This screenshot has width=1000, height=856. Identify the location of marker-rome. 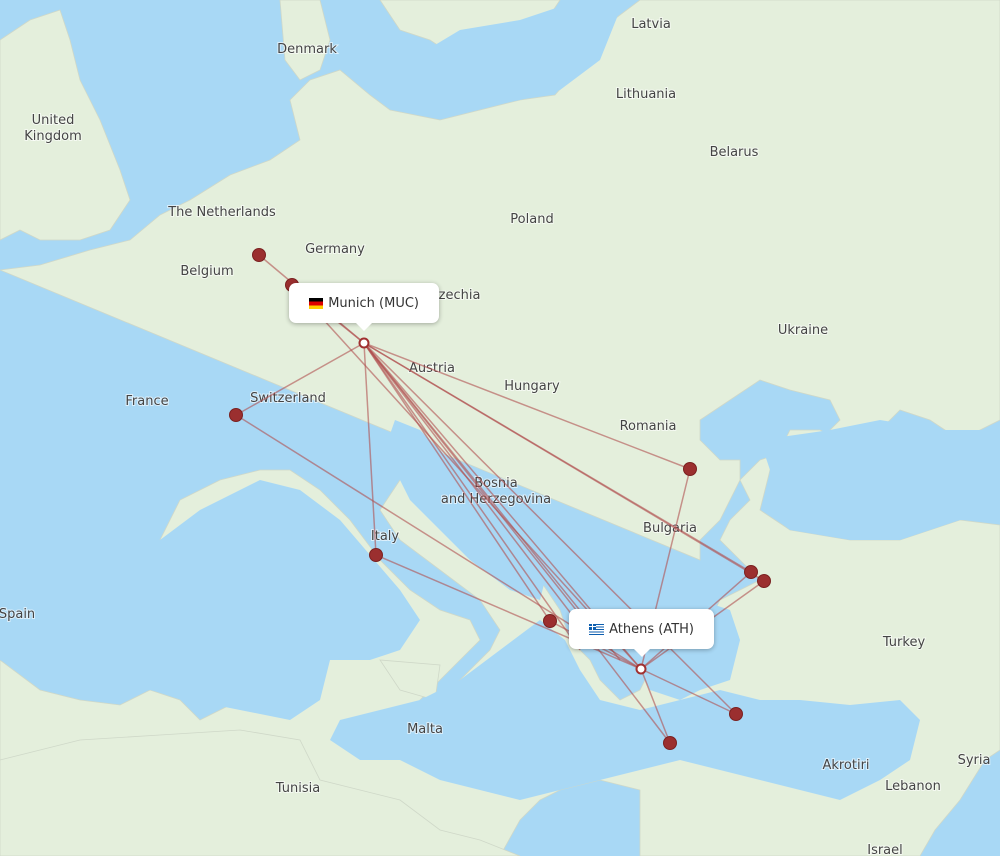
(376, 555).